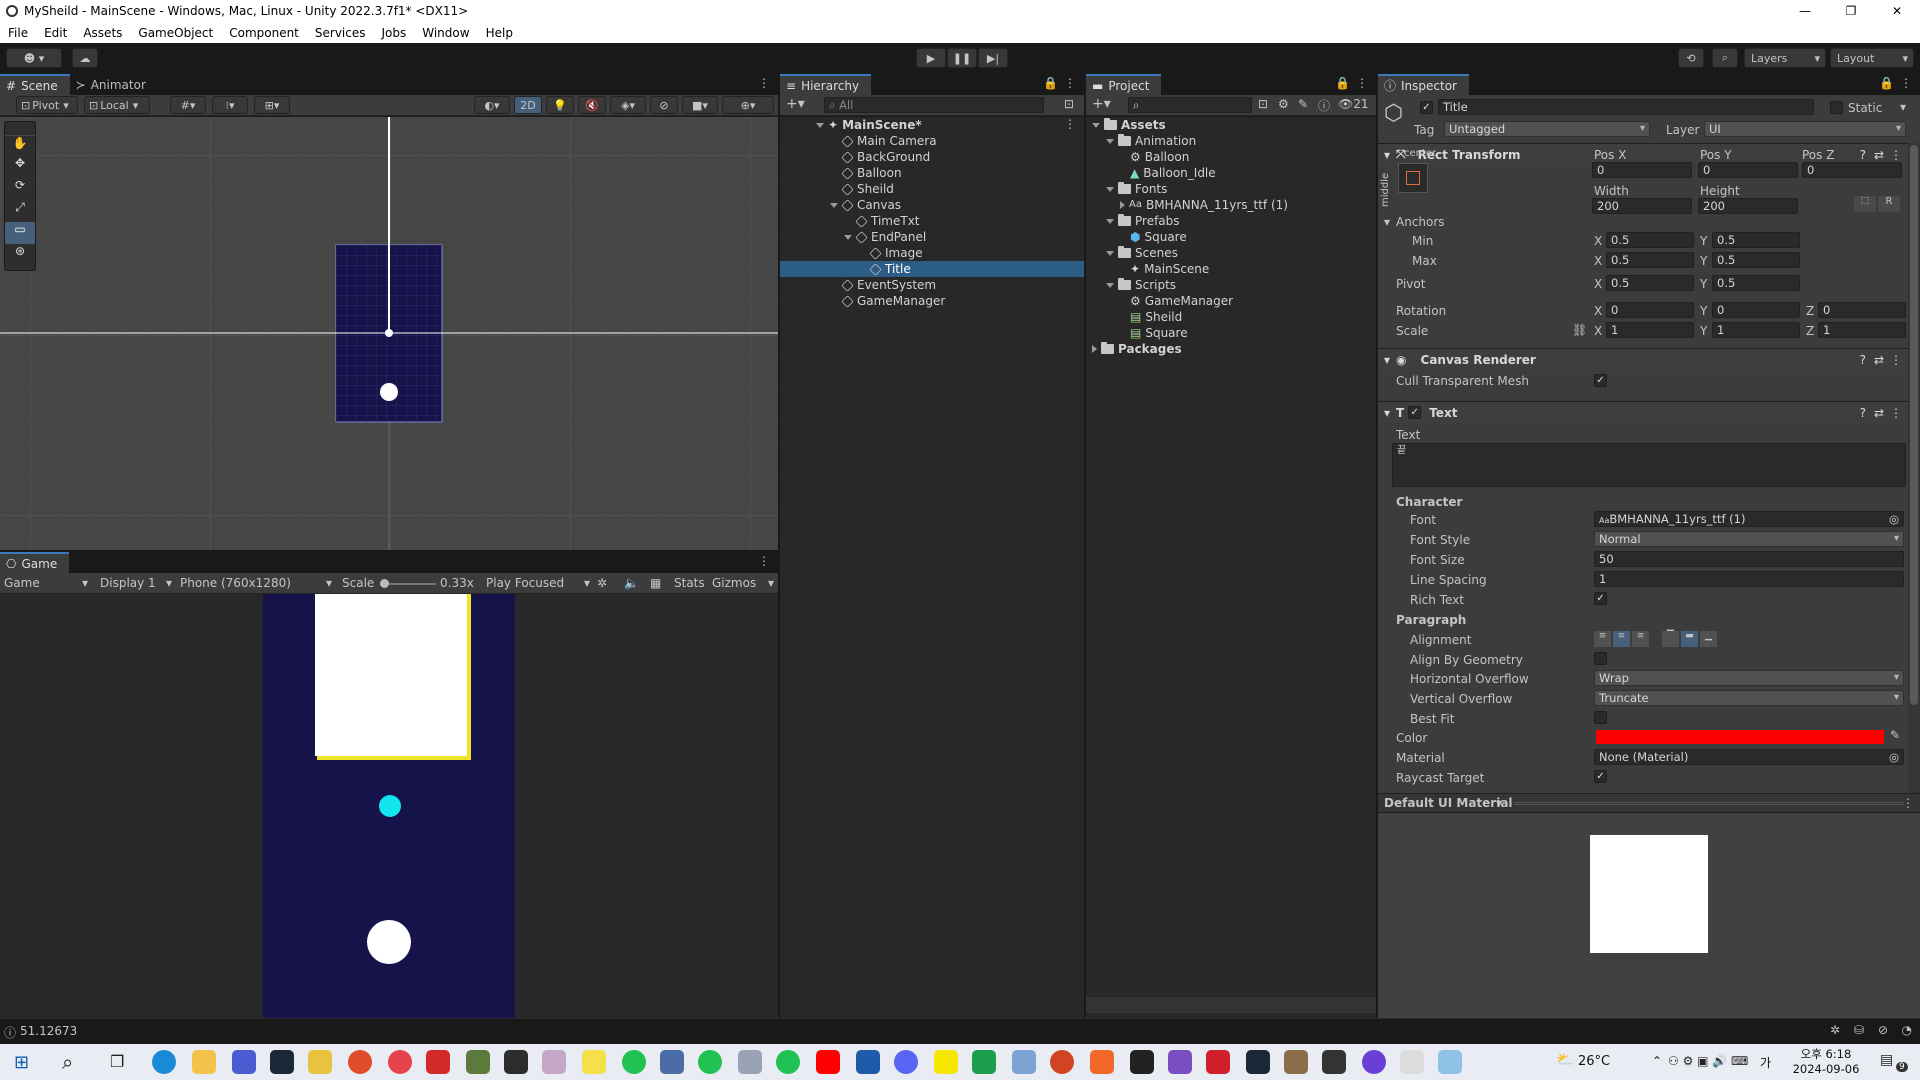  What do you see at coordinates (1708, 639) in the screenshot?
I see `align-bottom-icon: ▁` at bounding box center [1708, 639].